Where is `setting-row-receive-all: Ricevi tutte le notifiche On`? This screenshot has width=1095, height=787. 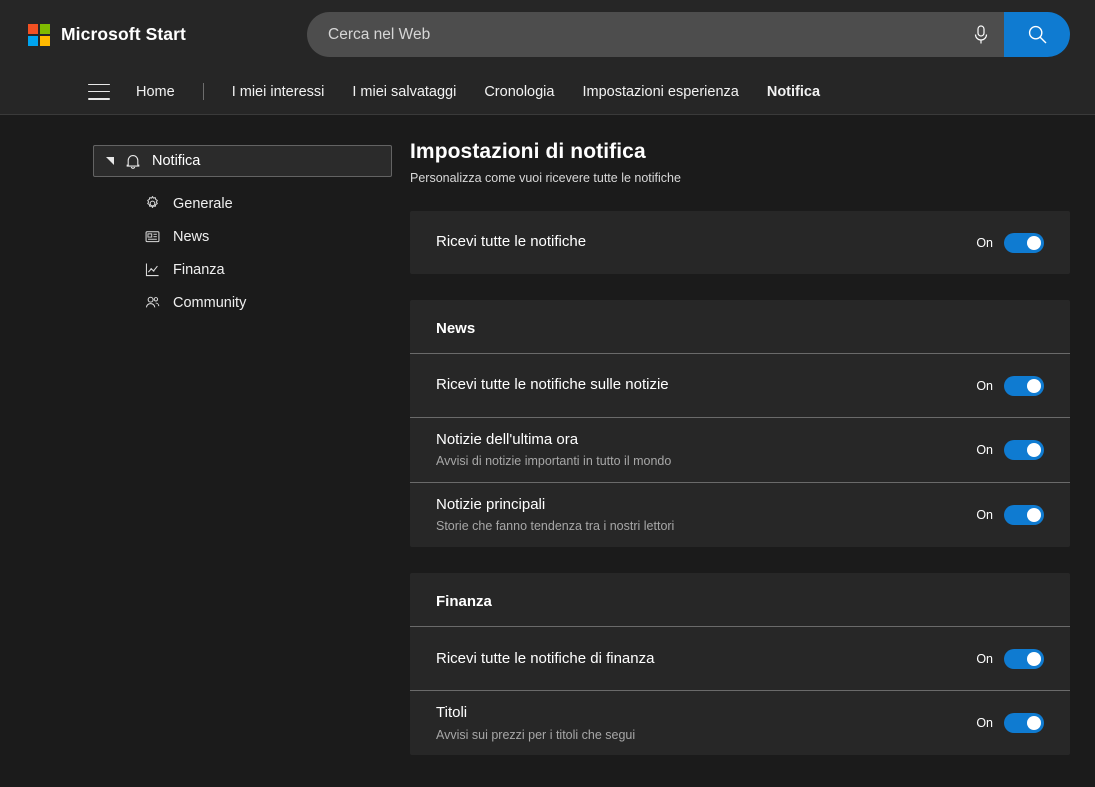
setting-row-receive-all: Ricevi tutte le notifiche On is located at coordinates (740, 242).